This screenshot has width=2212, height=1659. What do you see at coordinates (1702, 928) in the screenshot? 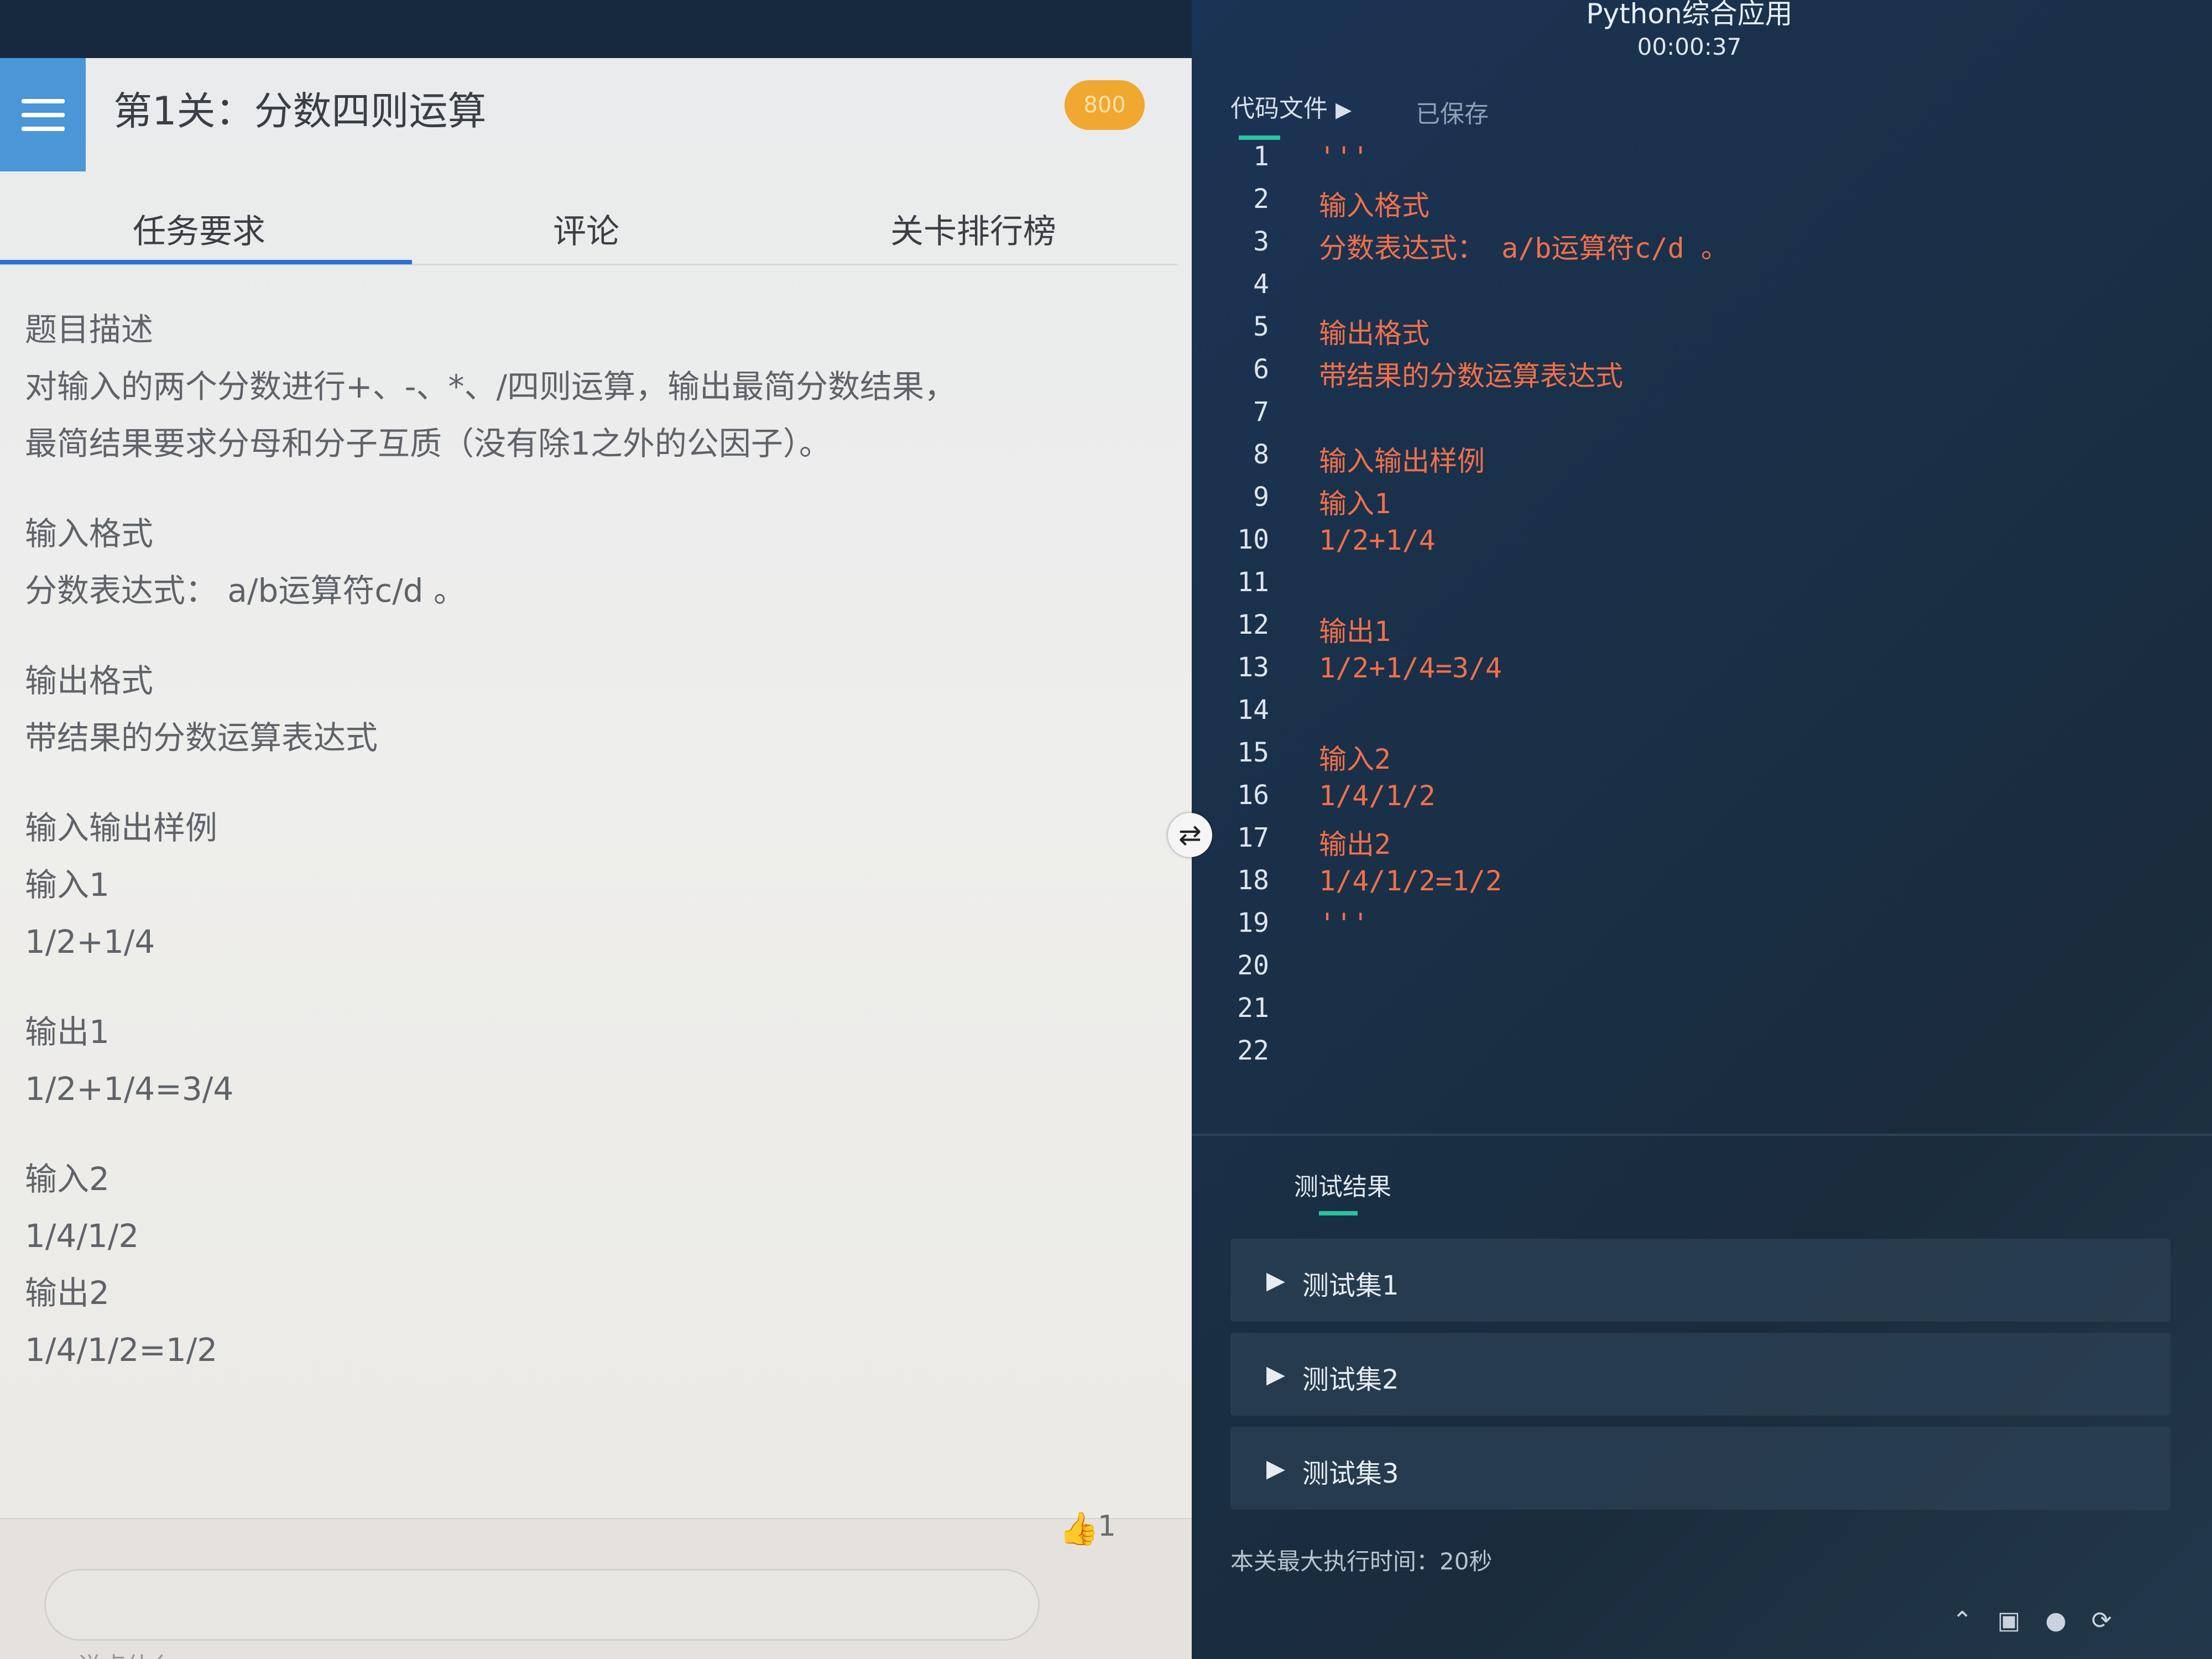
I see `code-line: 19 '''` at bounding box center [1702, 928].